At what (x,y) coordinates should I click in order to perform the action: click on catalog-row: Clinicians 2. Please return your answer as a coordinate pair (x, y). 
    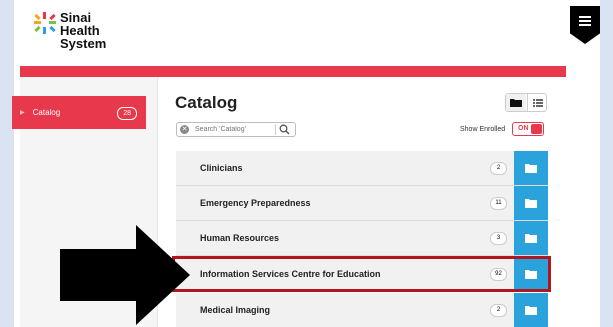
    Looking at the image, I should click on (362, 168).